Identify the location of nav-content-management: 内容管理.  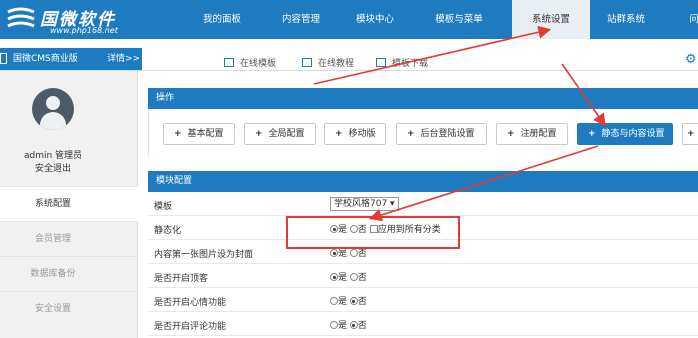
(301, 19).